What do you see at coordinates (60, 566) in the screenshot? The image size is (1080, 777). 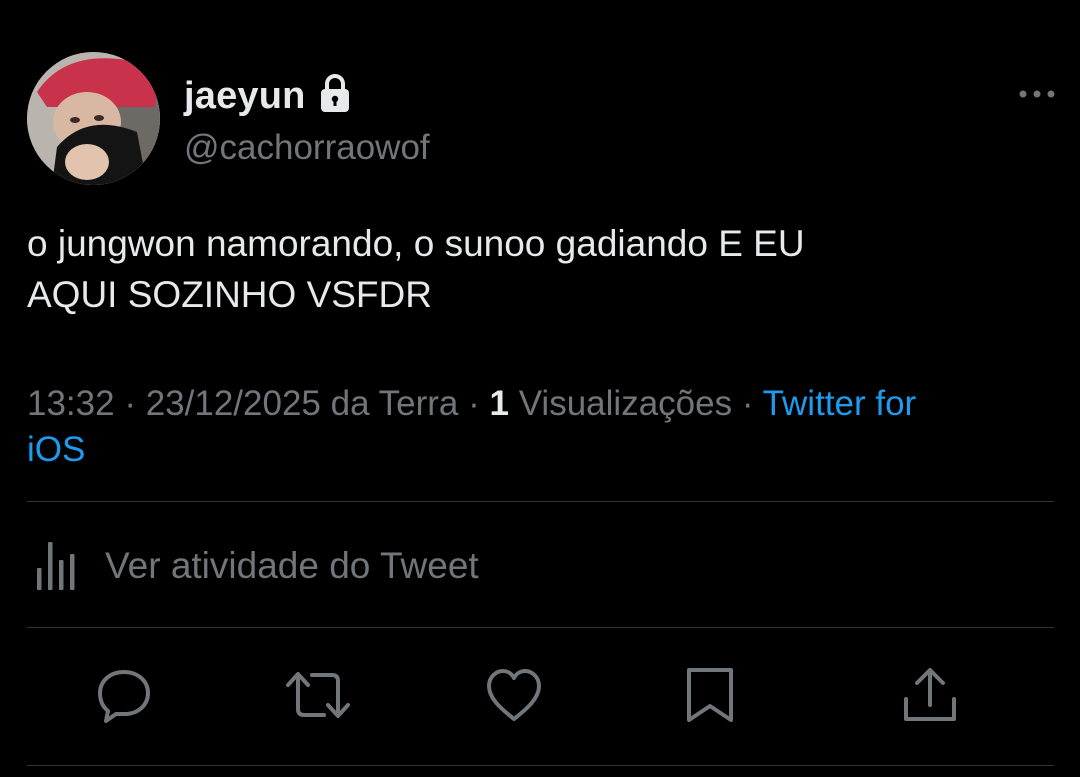 I see `analytics-bars-icon` at bounding box center [60, 566].